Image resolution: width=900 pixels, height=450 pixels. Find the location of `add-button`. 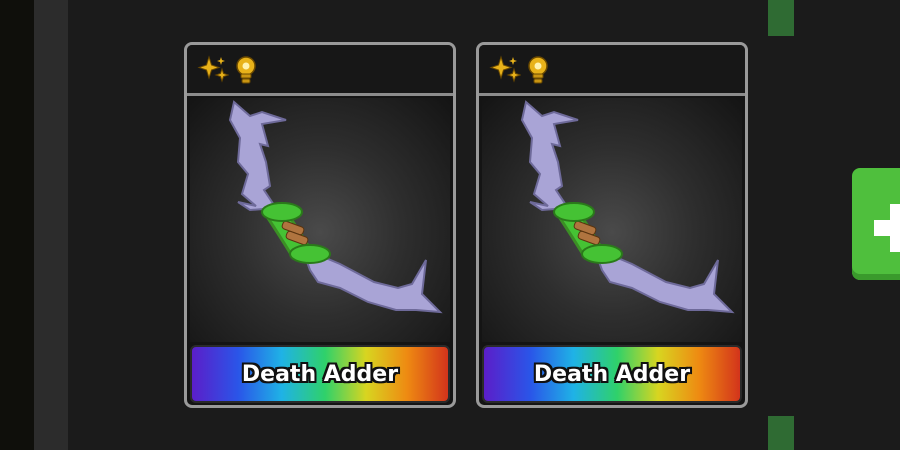

add-button is located at coordinates (876, 224).